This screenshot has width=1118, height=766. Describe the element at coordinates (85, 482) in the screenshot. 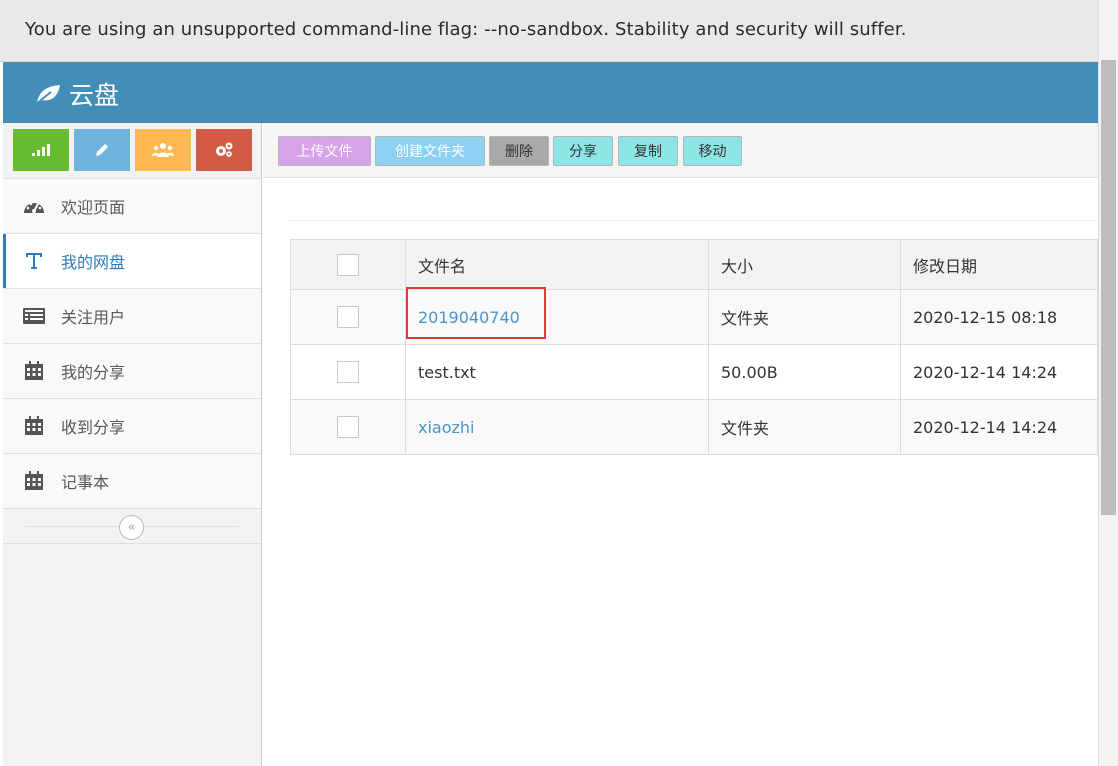

I see `sidebar-item-label: 记事本` at that location.